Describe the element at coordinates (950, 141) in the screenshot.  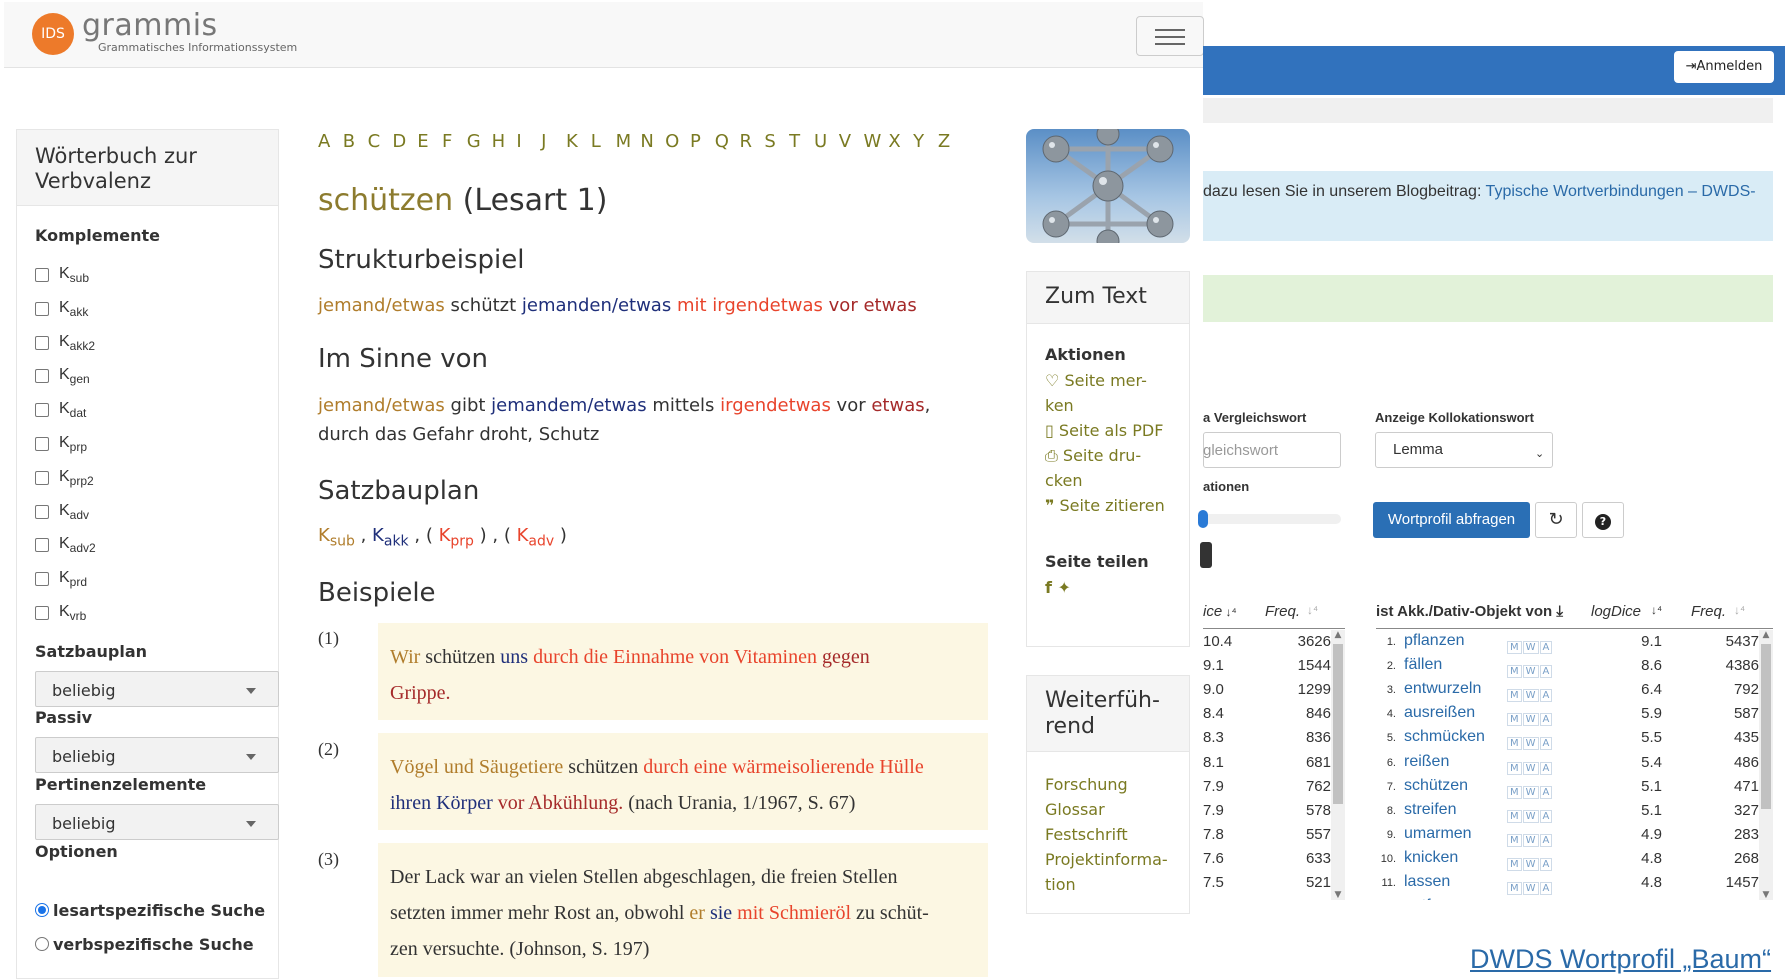
I see `alphabet-letter-z: Z` at that location.